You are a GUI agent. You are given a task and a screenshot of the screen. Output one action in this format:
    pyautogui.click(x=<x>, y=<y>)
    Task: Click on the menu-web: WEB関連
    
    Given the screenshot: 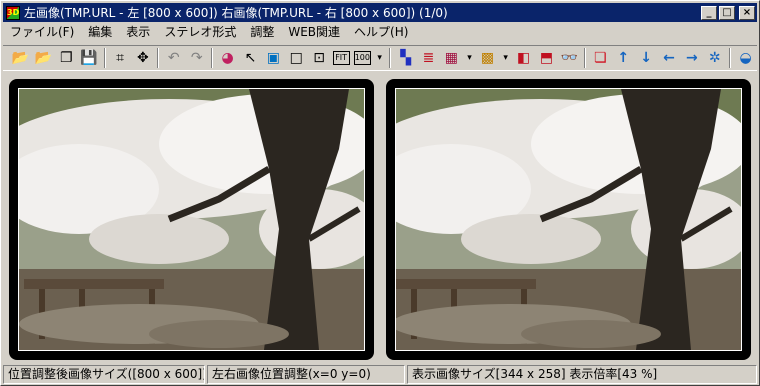 What is the action you would take?
    pyautogui.click(x=314, y=32)
    